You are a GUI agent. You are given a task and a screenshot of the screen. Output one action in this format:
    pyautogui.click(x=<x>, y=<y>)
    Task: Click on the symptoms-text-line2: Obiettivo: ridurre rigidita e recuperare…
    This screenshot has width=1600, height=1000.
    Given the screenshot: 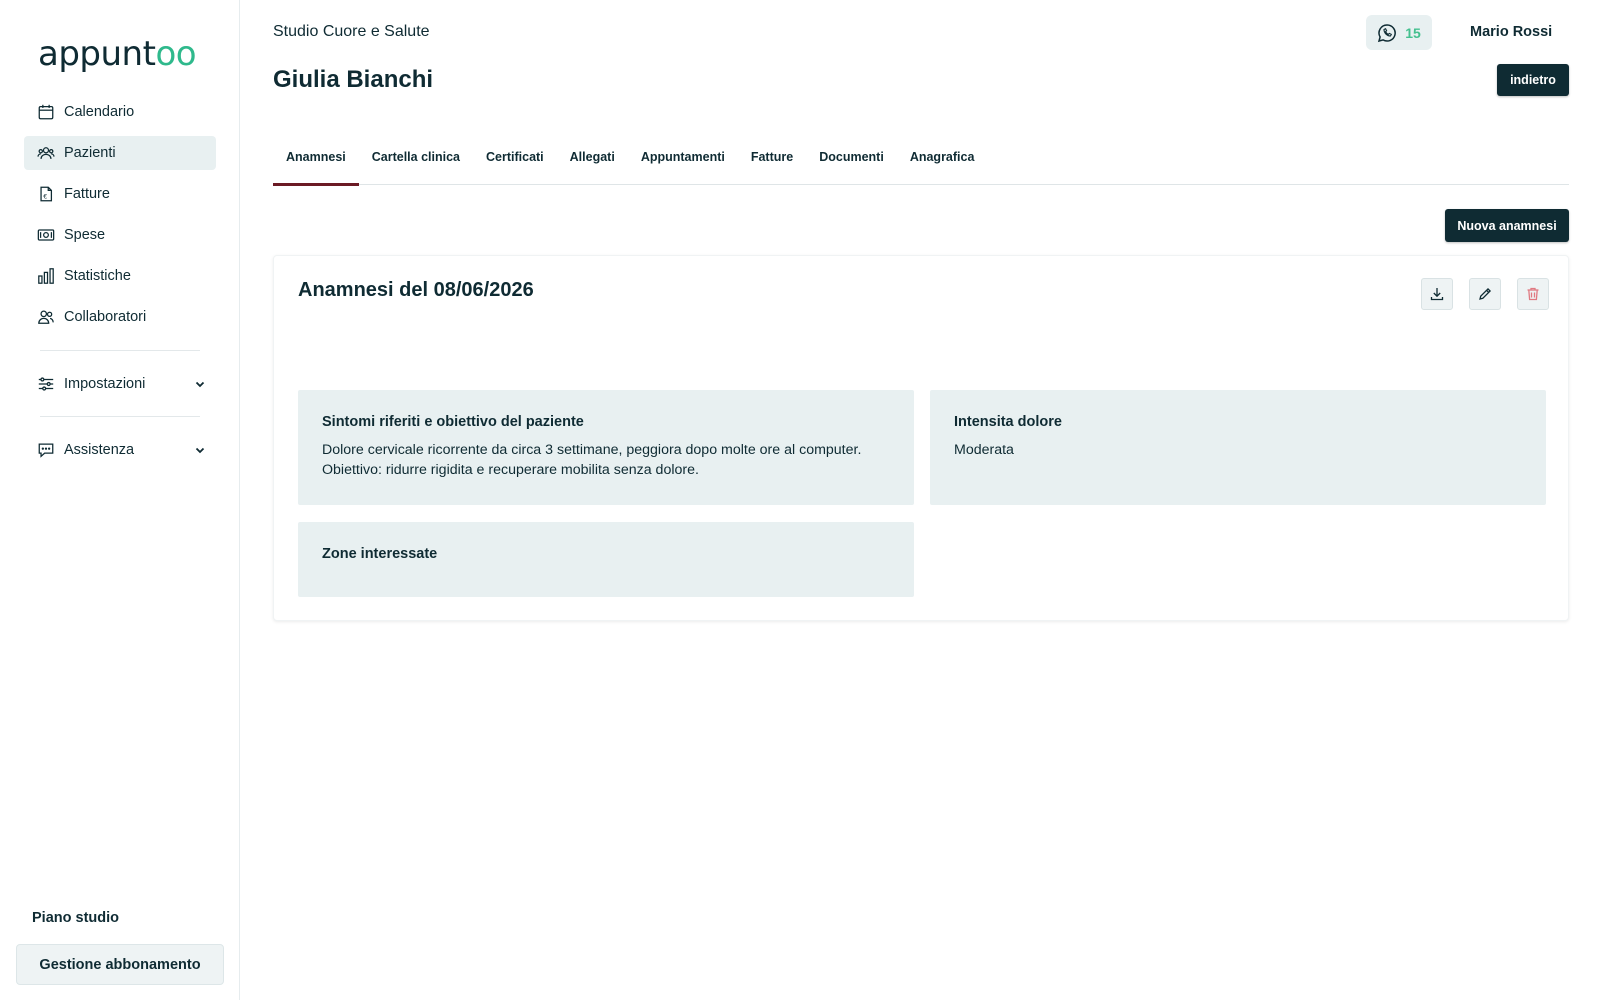 What is the action you would take?
    pyautogui.click(x=510, y=470)
    